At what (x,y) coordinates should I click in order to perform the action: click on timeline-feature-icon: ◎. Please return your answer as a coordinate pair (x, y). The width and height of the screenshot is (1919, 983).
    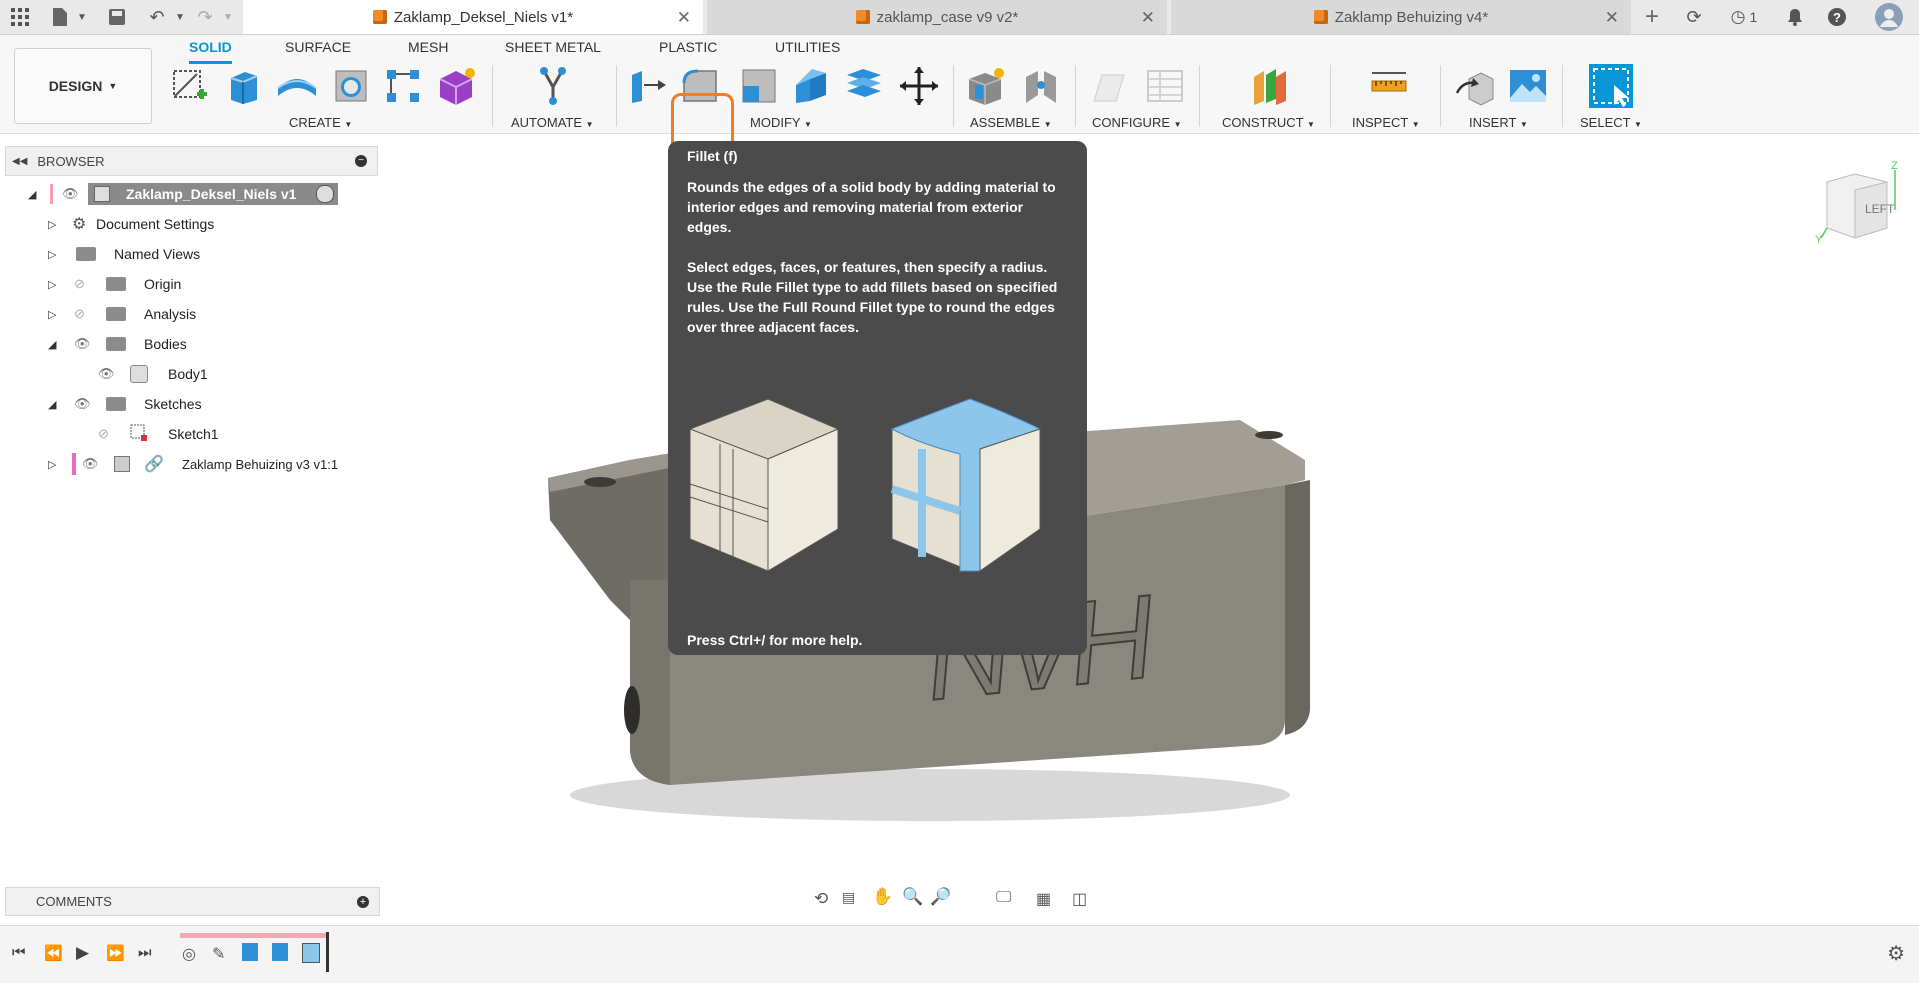
    Looking at the image, I should click on (189, 954).